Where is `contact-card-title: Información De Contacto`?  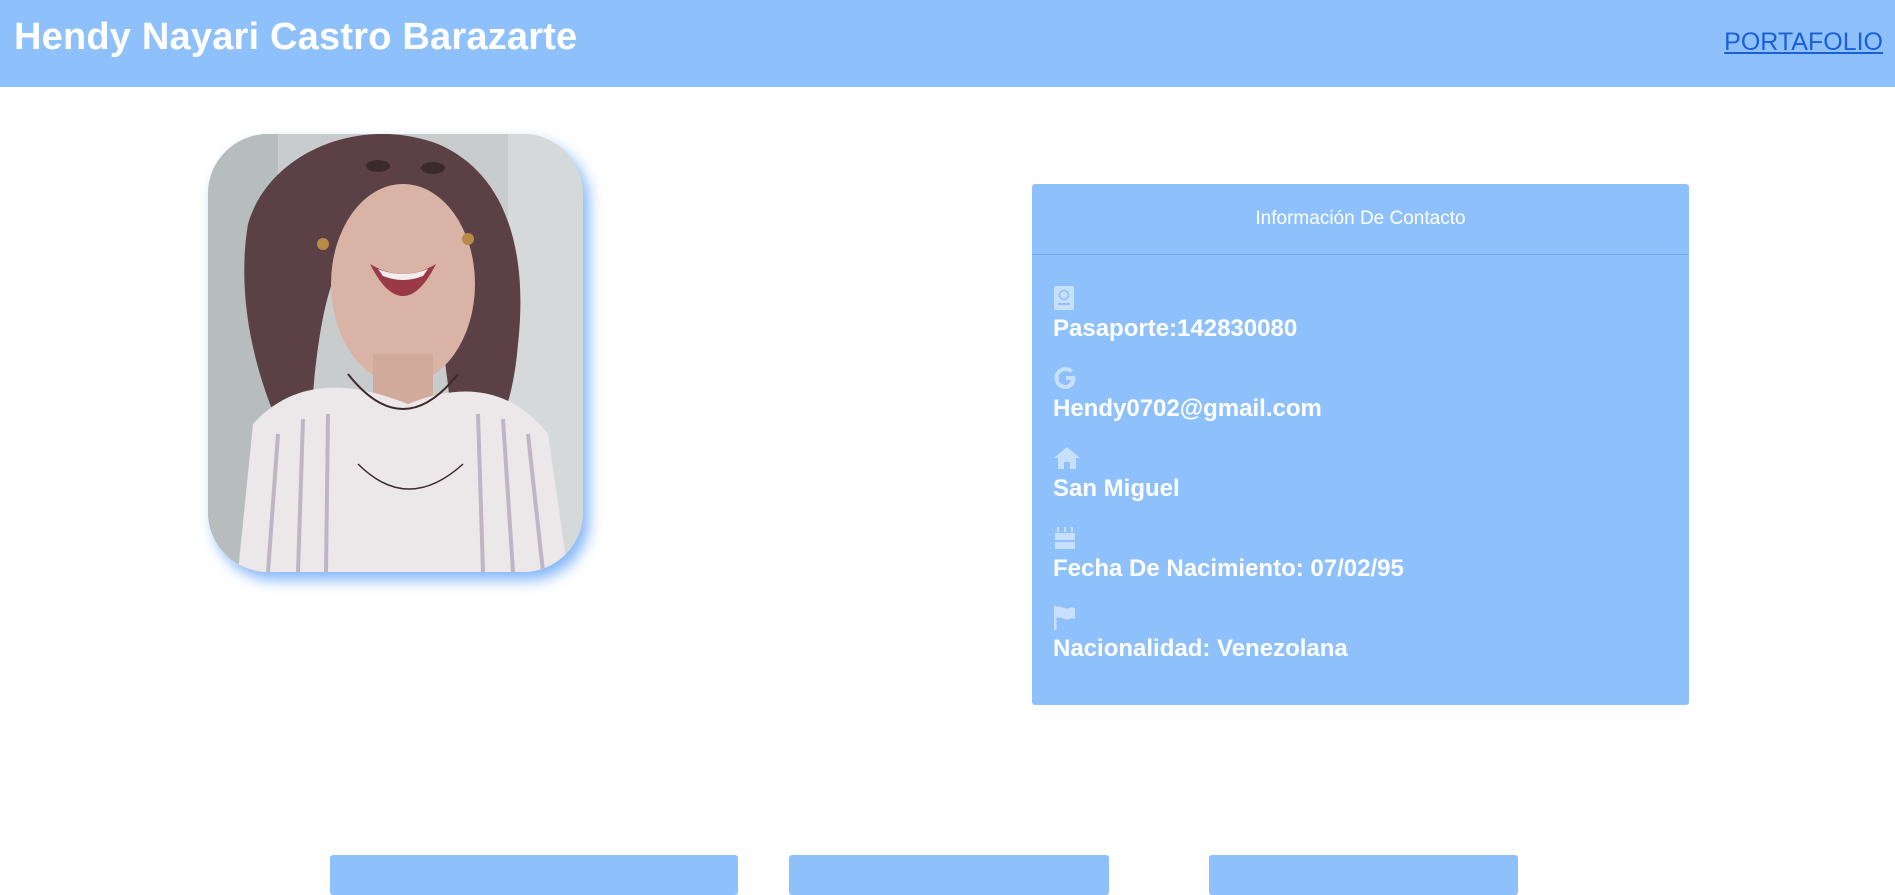
contact-card-title: Información De Contacto is located at coordinates (1360, 218).